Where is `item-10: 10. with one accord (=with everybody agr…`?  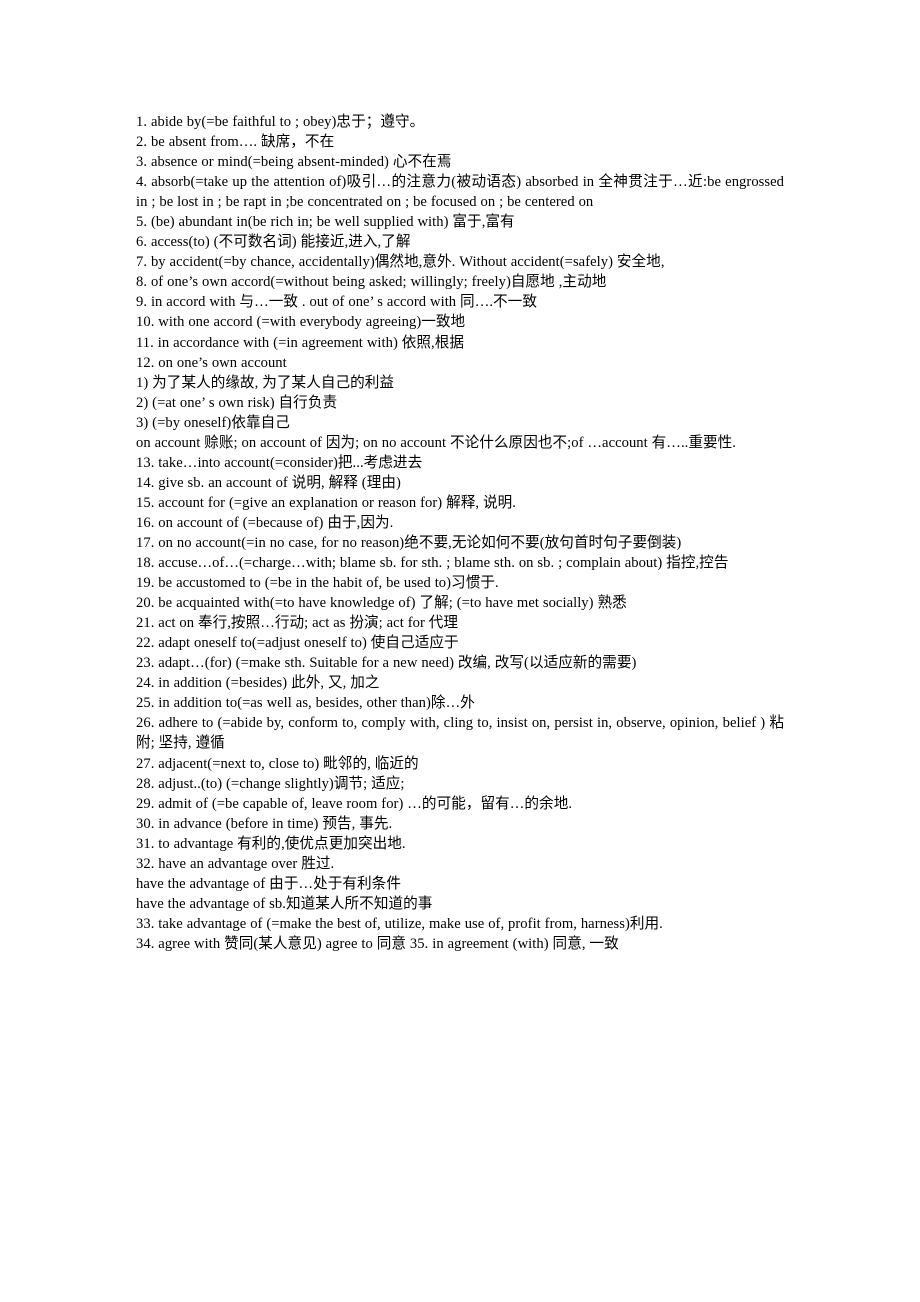
item-10: 10. with one accord (=with everybody agr… is located at coordinates (301, 322).